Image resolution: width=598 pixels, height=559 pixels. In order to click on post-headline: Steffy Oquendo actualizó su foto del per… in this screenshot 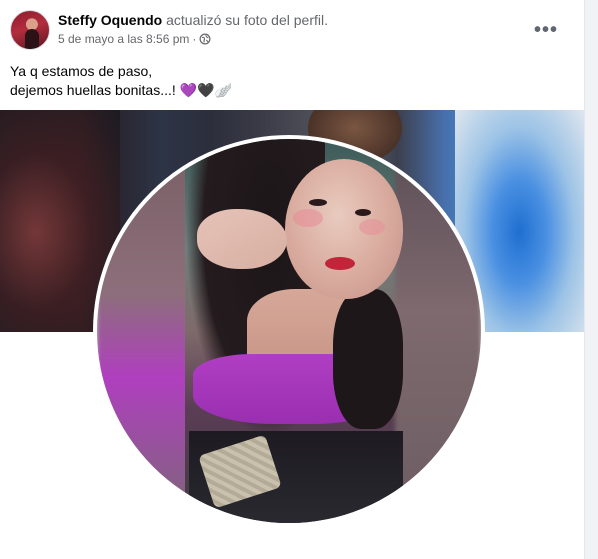, I will do `click(193, 20)`.